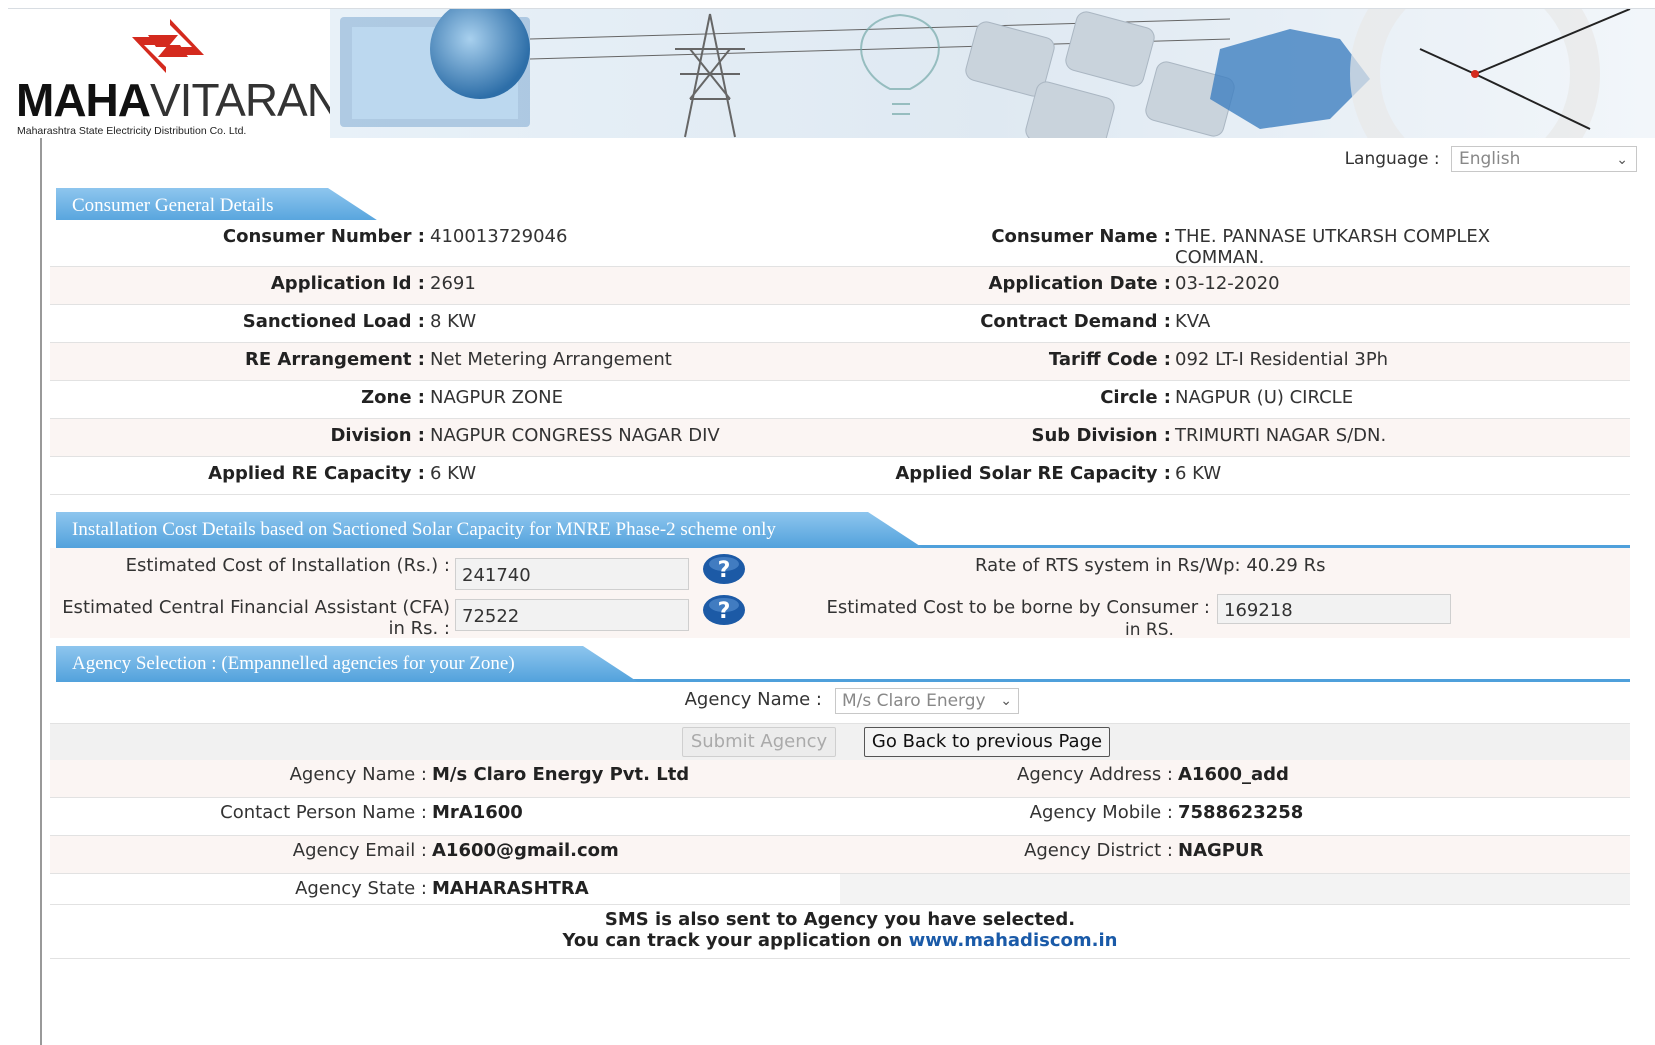 Image resolution: width=1655 pixels, height=1045 pixels. What do you see at coordinates (1109, 359) in the screenshot?
I see `consumer-field-label: Tariff Code :` at bounding box center [1109, 359].